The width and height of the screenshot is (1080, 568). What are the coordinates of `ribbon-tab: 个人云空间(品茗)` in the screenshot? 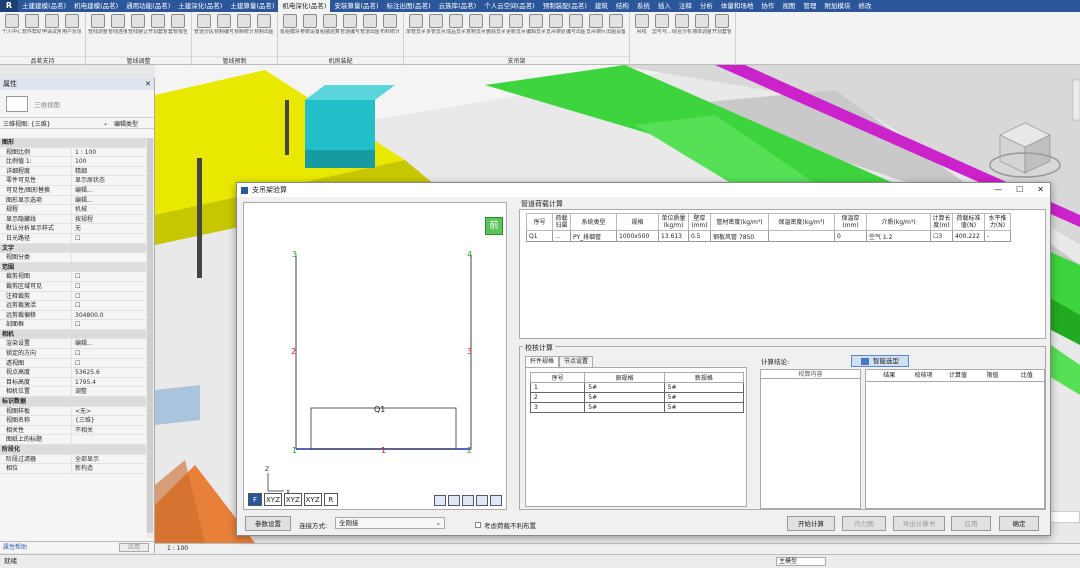 It's located at (509, 6).